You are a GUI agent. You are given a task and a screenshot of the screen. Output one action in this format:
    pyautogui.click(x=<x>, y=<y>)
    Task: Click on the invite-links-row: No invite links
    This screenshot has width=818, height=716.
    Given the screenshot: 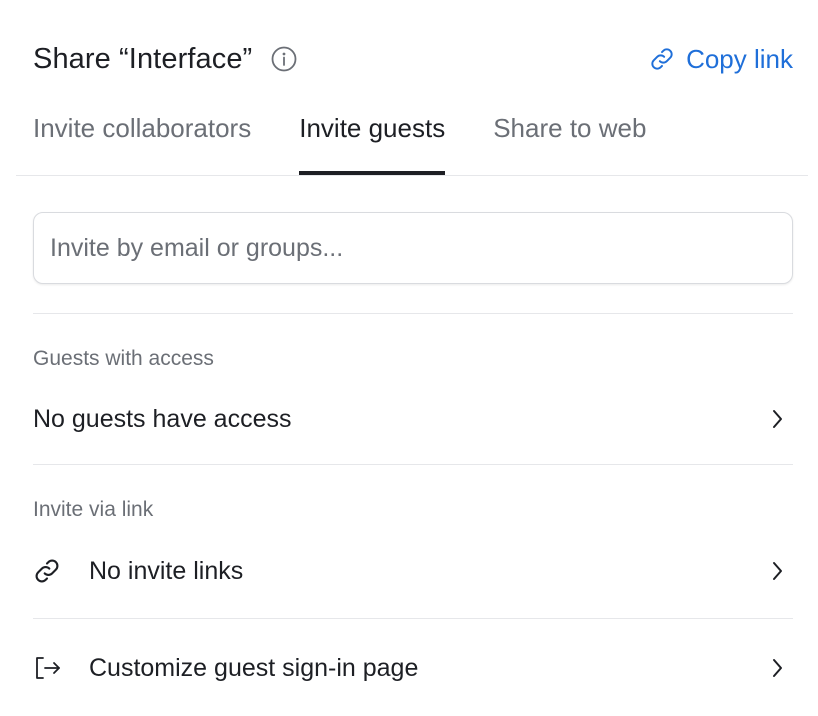 What is the action you would take?
    pyautogui.click(x=413, y=571)
    